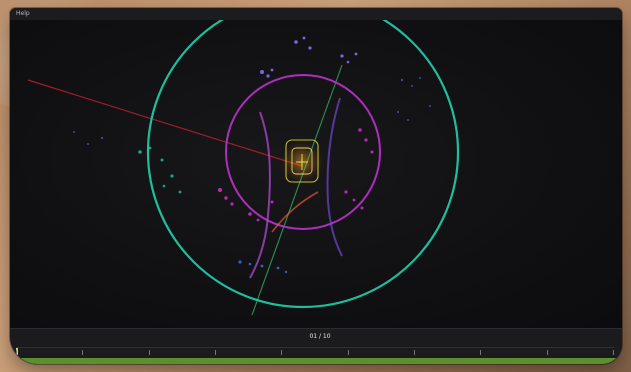  Describe the element at coordinates (160, 170) in the screenshot. I see `point-cluster-left` at that location.